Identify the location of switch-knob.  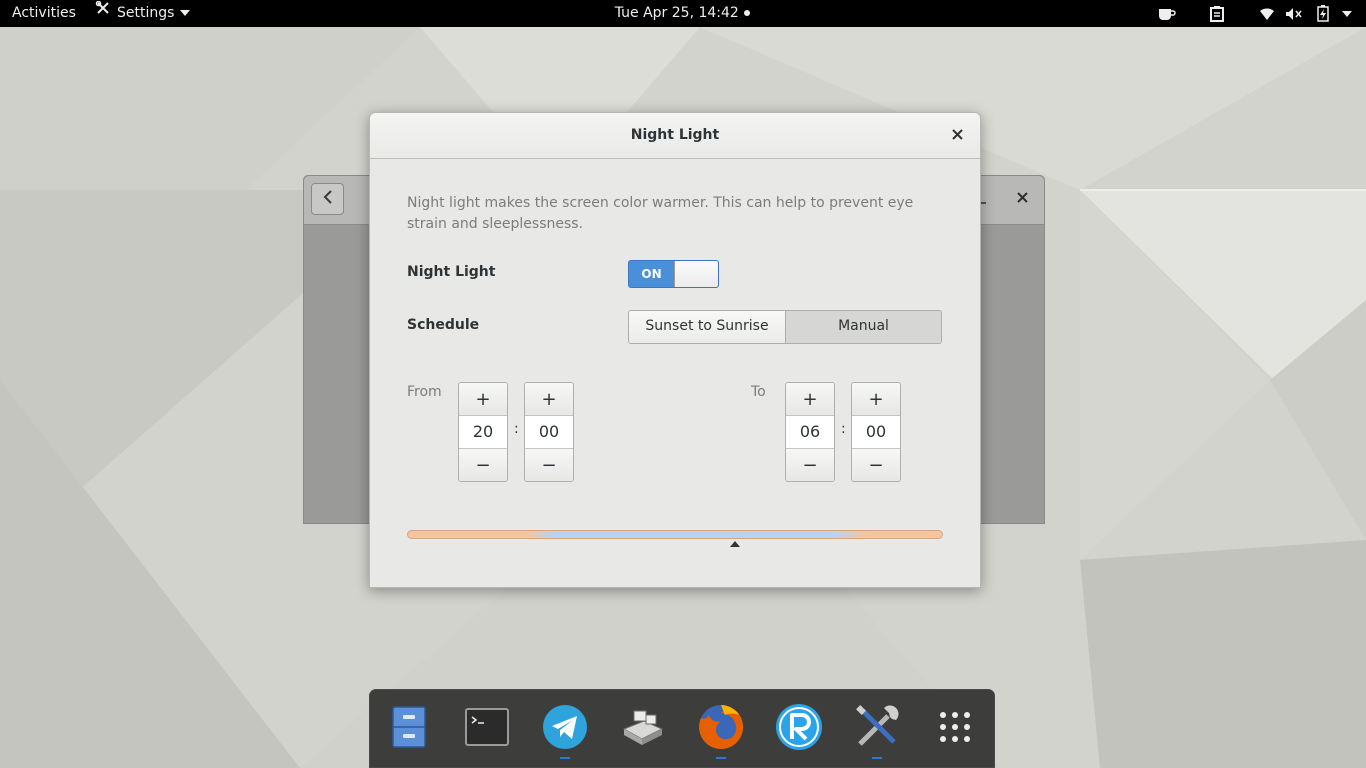
(696, 274).